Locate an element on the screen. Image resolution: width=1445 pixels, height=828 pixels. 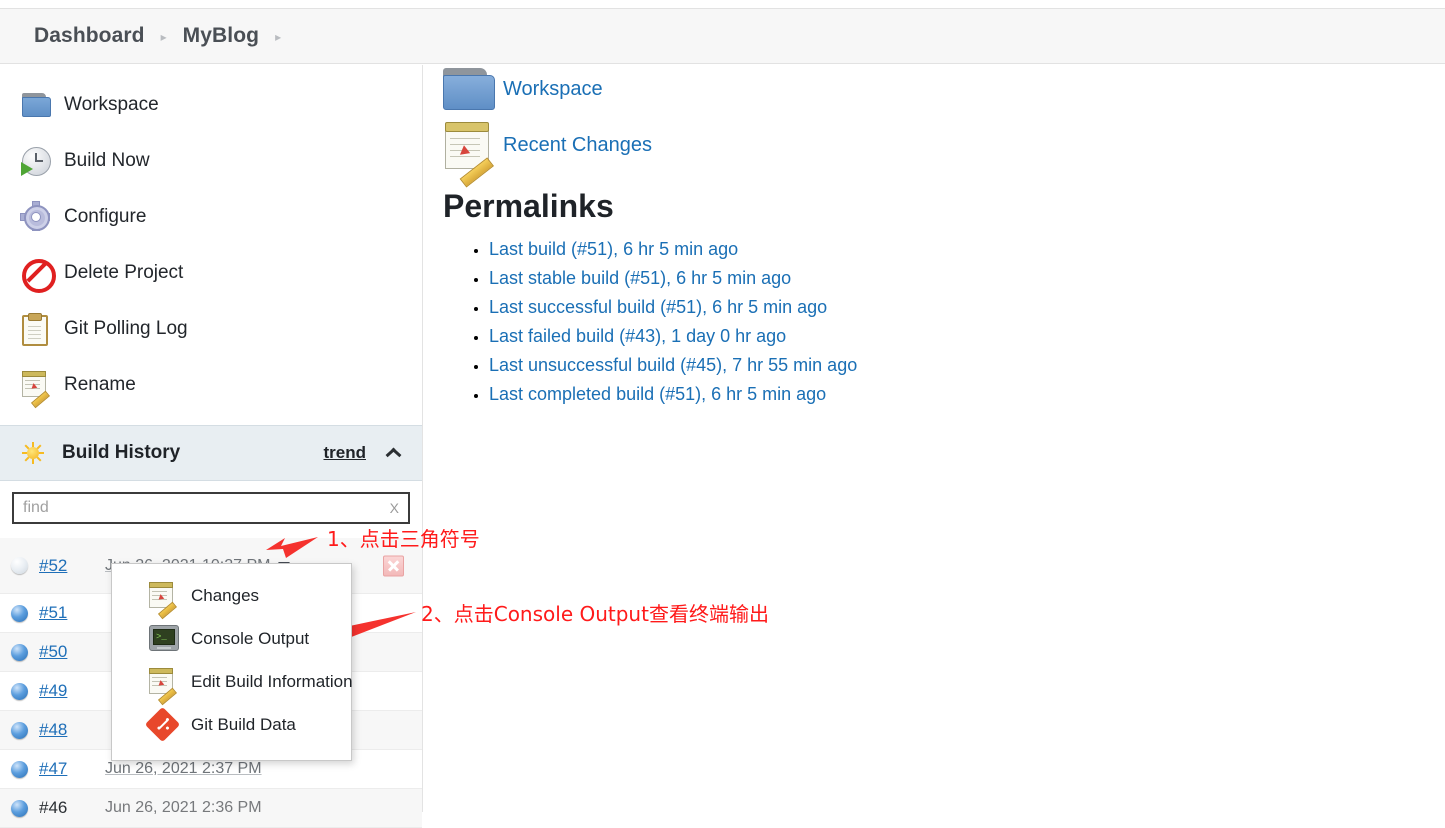
menu-item-label: Git Build Data is located at coordinates (243, 724).